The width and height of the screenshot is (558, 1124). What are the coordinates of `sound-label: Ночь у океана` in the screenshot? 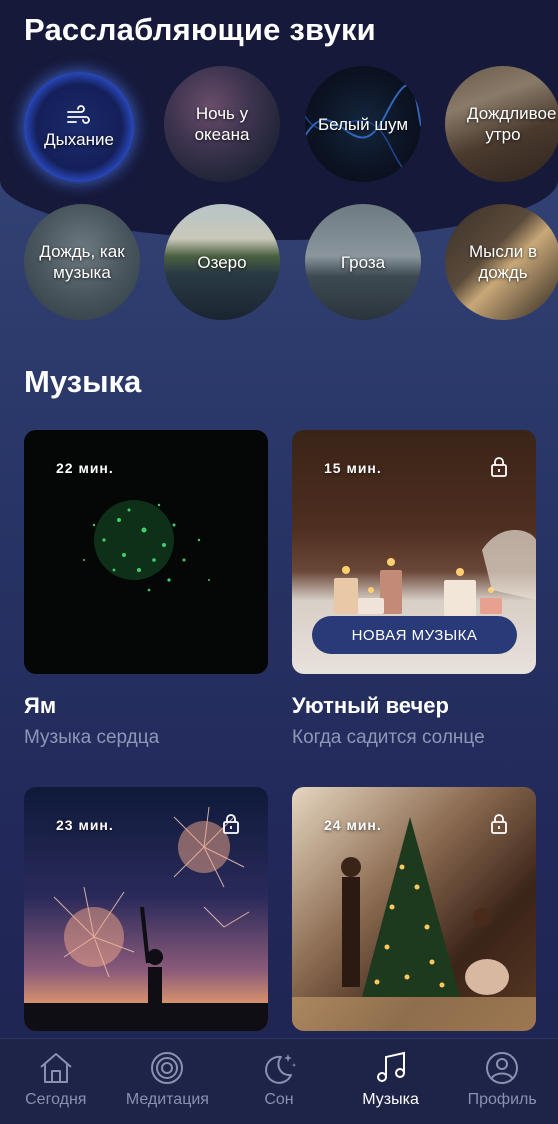 It's located at (222, 124).